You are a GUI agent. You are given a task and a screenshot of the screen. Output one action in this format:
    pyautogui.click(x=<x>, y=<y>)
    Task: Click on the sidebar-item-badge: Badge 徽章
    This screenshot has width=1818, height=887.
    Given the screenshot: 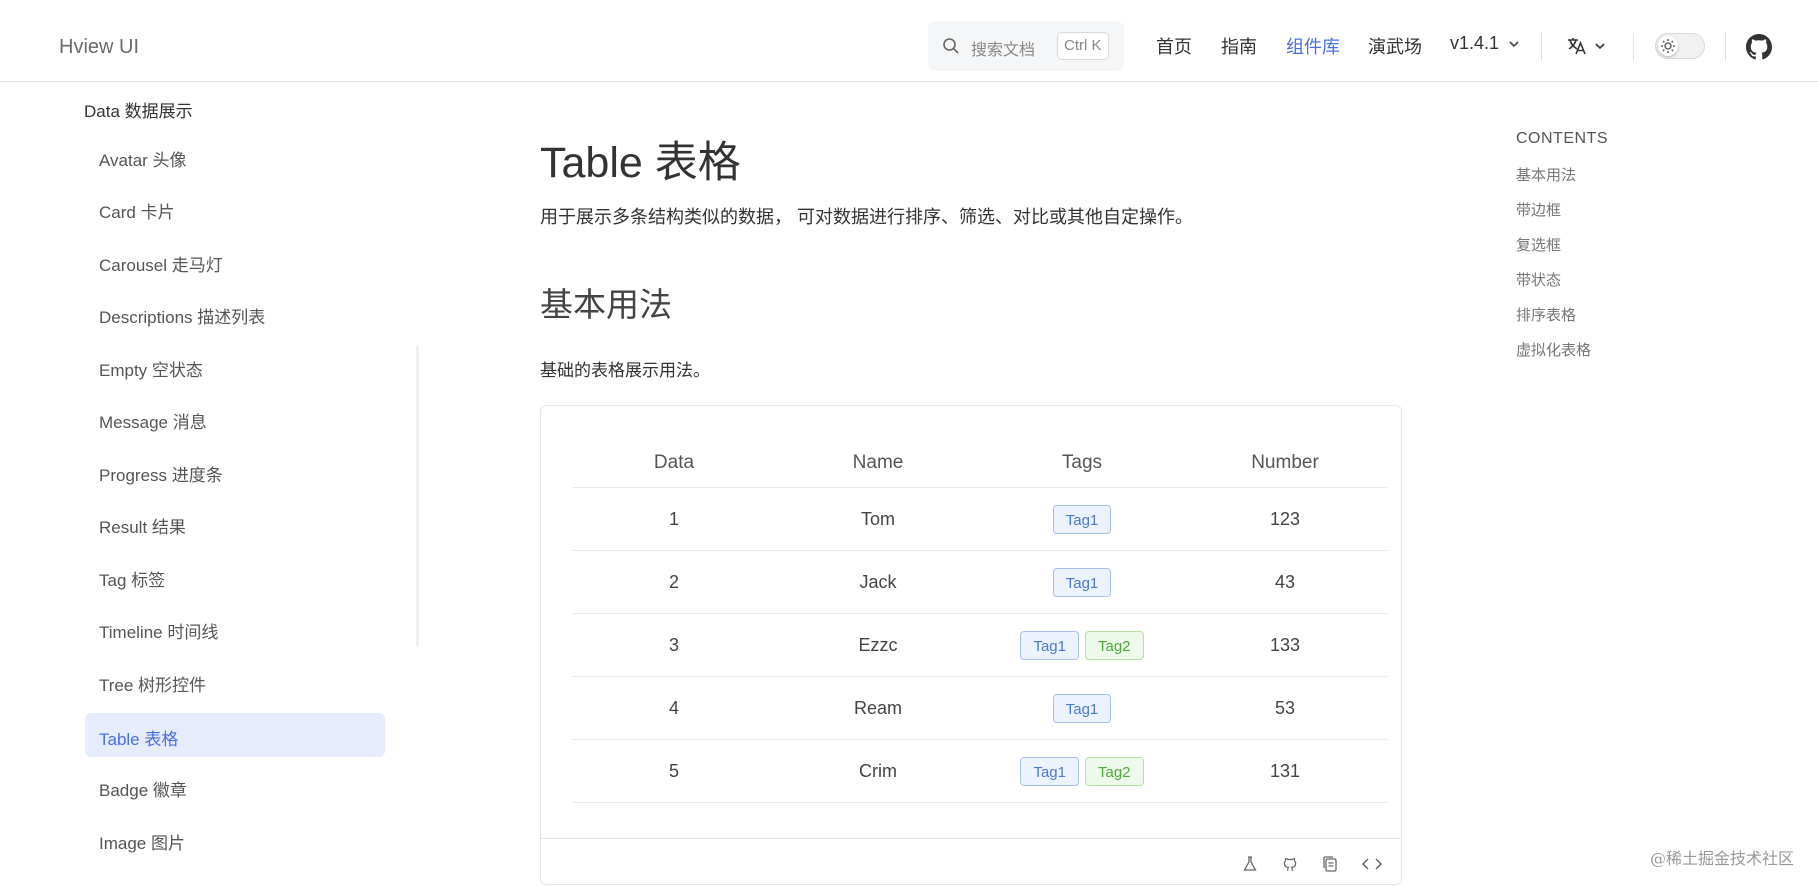 What is the action you would take?
    pyautogui.click(x=235, y=786)
    